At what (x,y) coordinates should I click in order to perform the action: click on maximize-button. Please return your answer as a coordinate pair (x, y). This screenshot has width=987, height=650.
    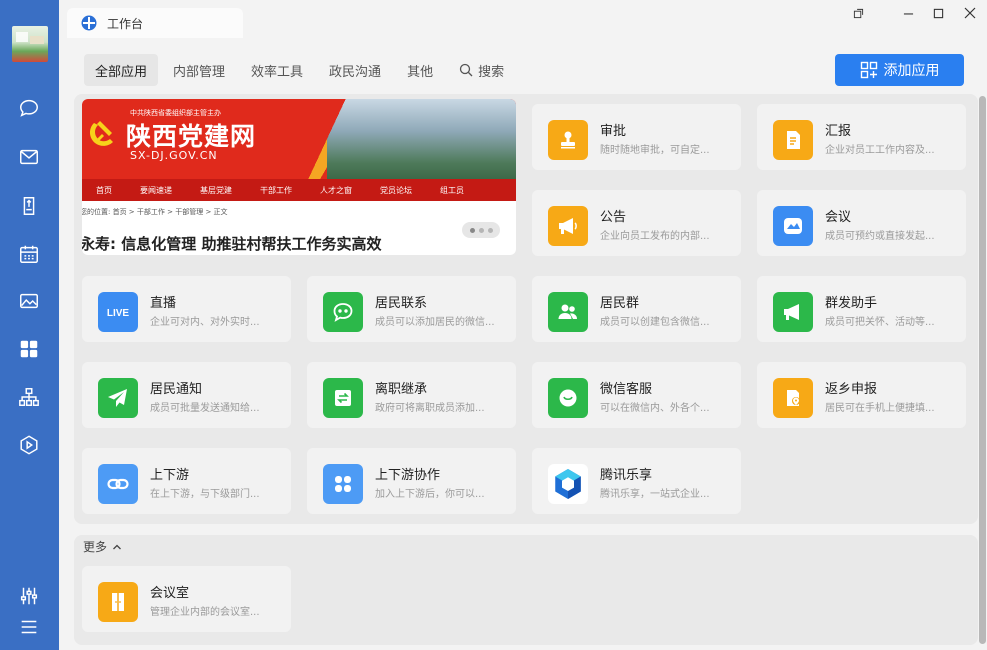
    Looking at the image, I should click on (938, 13).